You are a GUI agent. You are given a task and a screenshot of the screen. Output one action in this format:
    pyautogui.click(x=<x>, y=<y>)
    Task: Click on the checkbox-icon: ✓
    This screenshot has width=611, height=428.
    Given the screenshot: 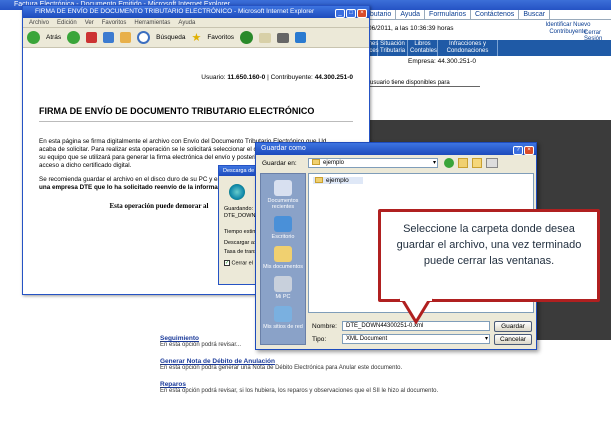 What is the action you would take?
    pyautogui.click(x=227, y=263)
    